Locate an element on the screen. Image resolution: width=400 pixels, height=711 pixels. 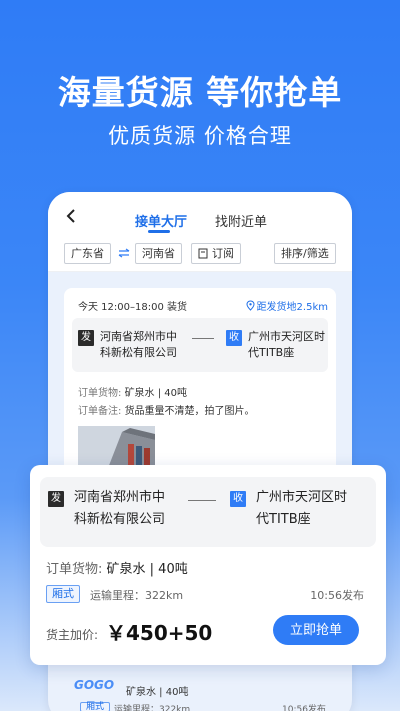
from-address-line2: 科新松有限公司 is located at coordinates (138, 352).